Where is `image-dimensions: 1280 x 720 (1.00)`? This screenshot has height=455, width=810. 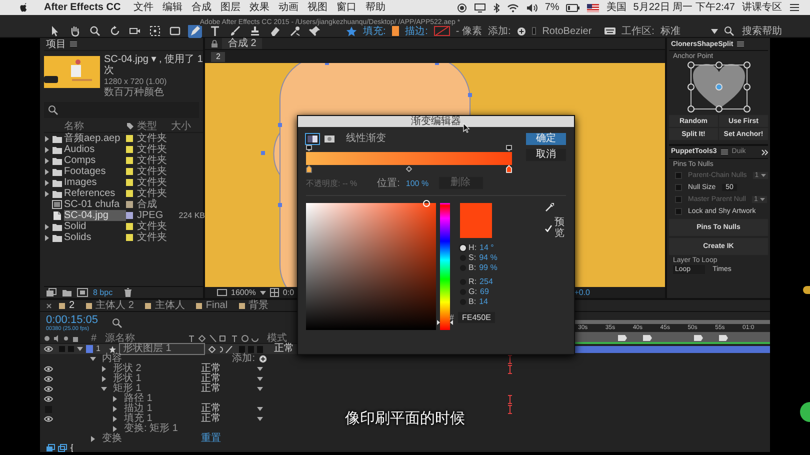
image-dimensions: 1280 x 720 (1.00) is located at coordinates (136, 81).